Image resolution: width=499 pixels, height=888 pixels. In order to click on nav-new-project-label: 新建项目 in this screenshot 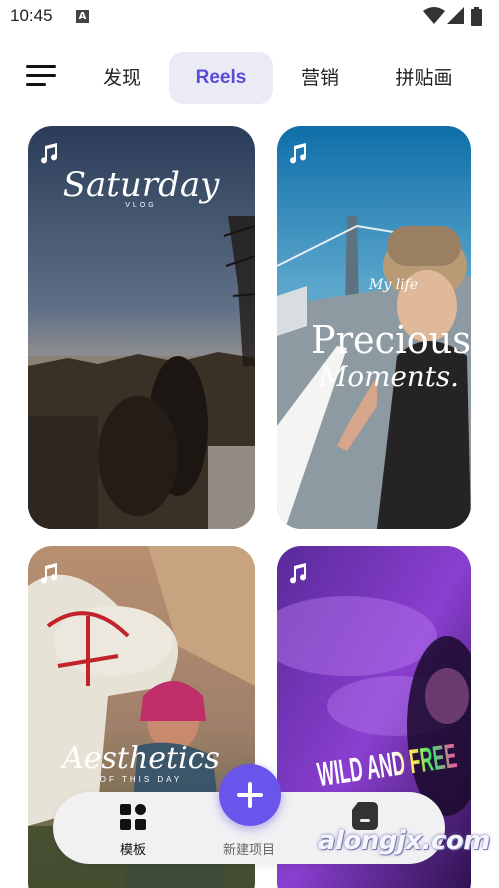, I will do `click(248, 850)`.